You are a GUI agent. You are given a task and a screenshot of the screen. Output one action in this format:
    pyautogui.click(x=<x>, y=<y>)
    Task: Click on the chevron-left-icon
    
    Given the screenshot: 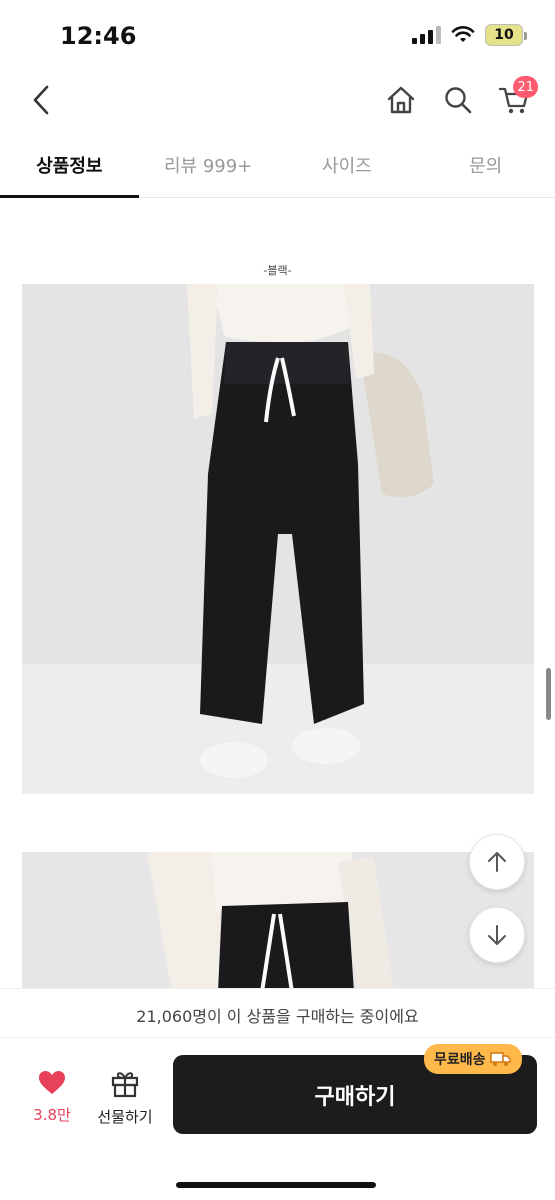 What is the action you would take?
    pyautogui.click(x=41, y=100)
    